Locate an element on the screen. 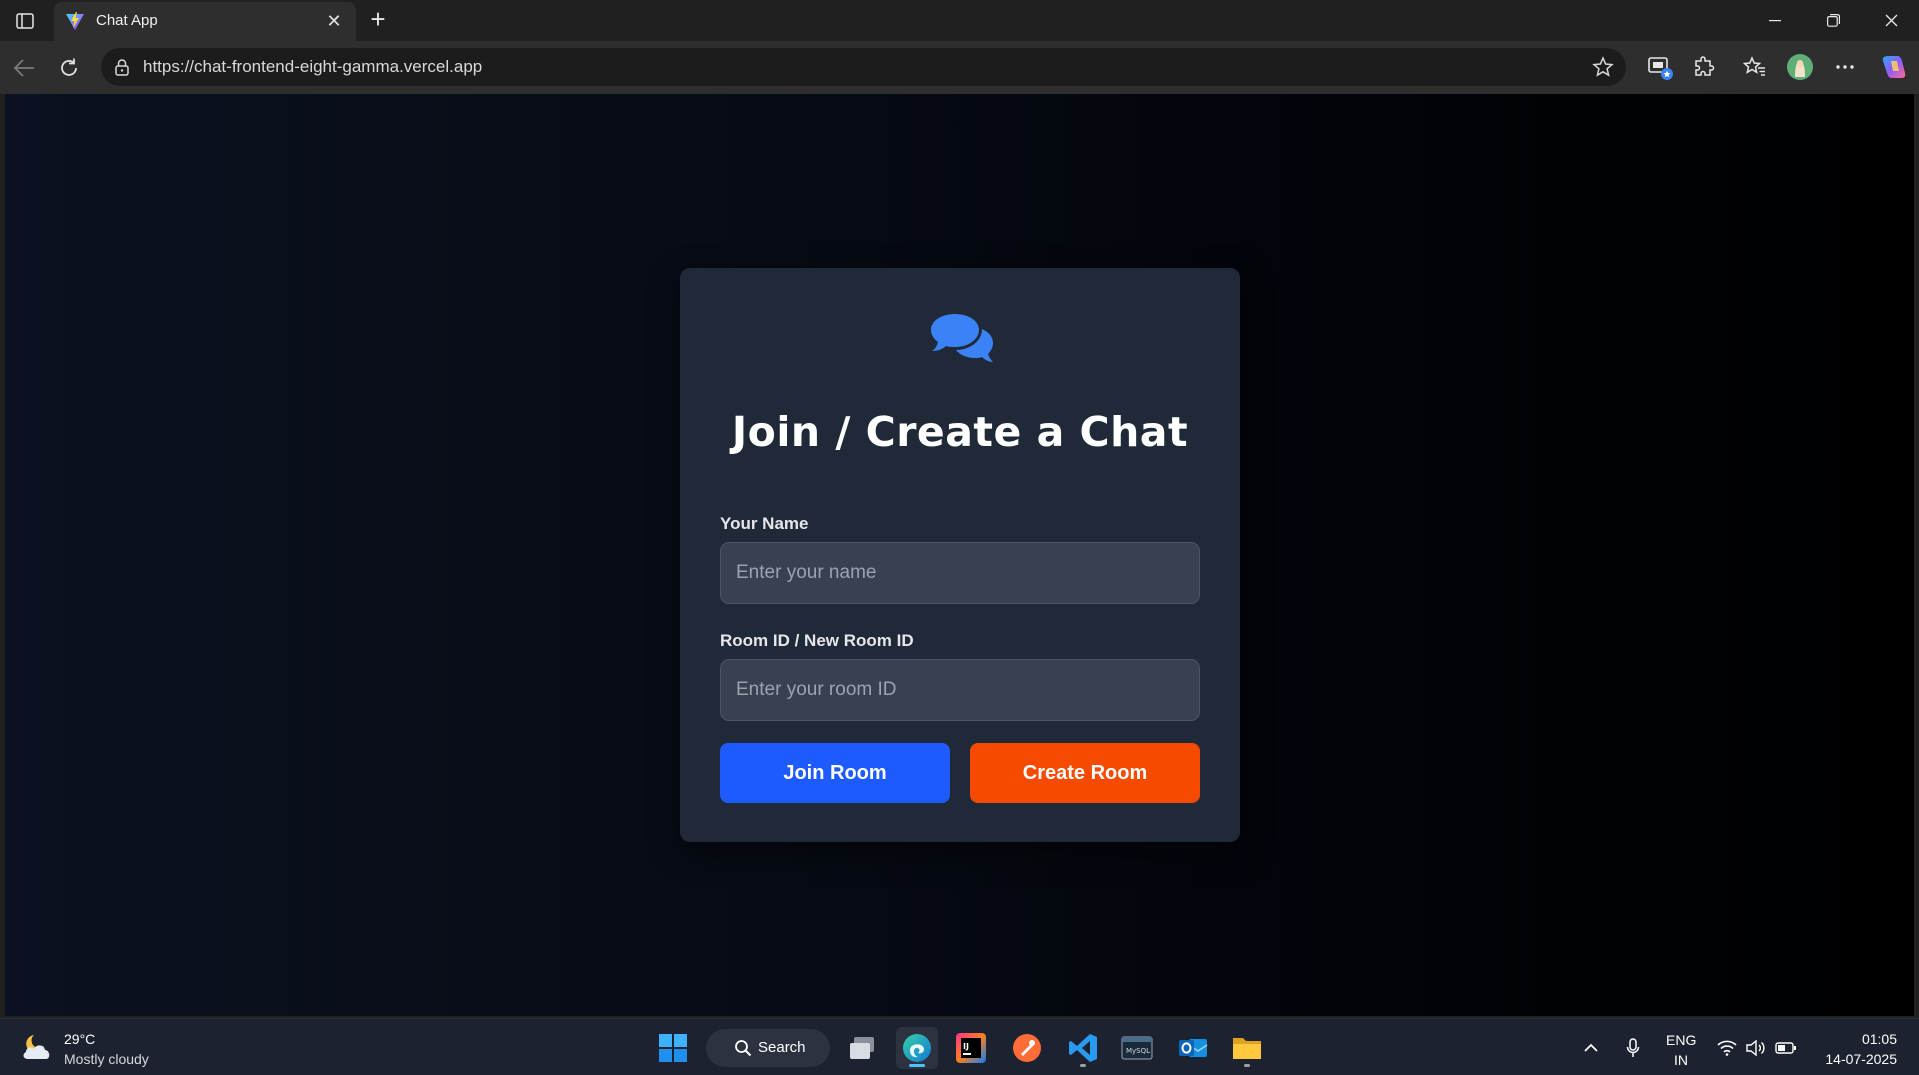 The width and height of the screenshot is (1919, 1075). lock-icon is located at coordinates (122, 67).